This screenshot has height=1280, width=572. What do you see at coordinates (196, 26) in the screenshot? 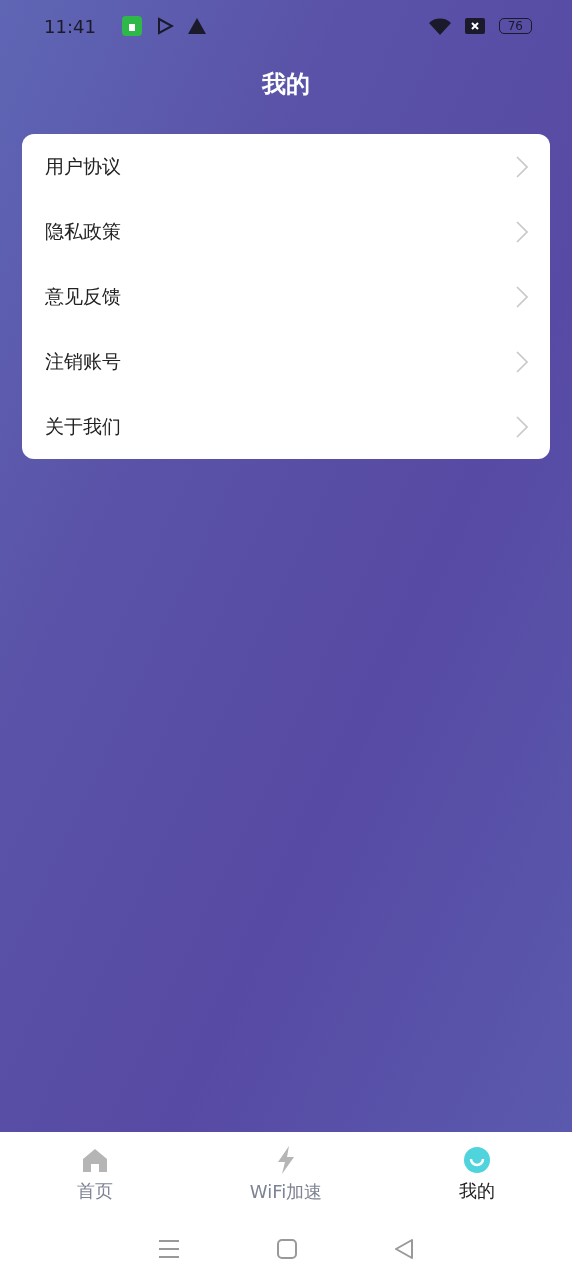
I see `warning-icon` at bounding box center [196, 26].